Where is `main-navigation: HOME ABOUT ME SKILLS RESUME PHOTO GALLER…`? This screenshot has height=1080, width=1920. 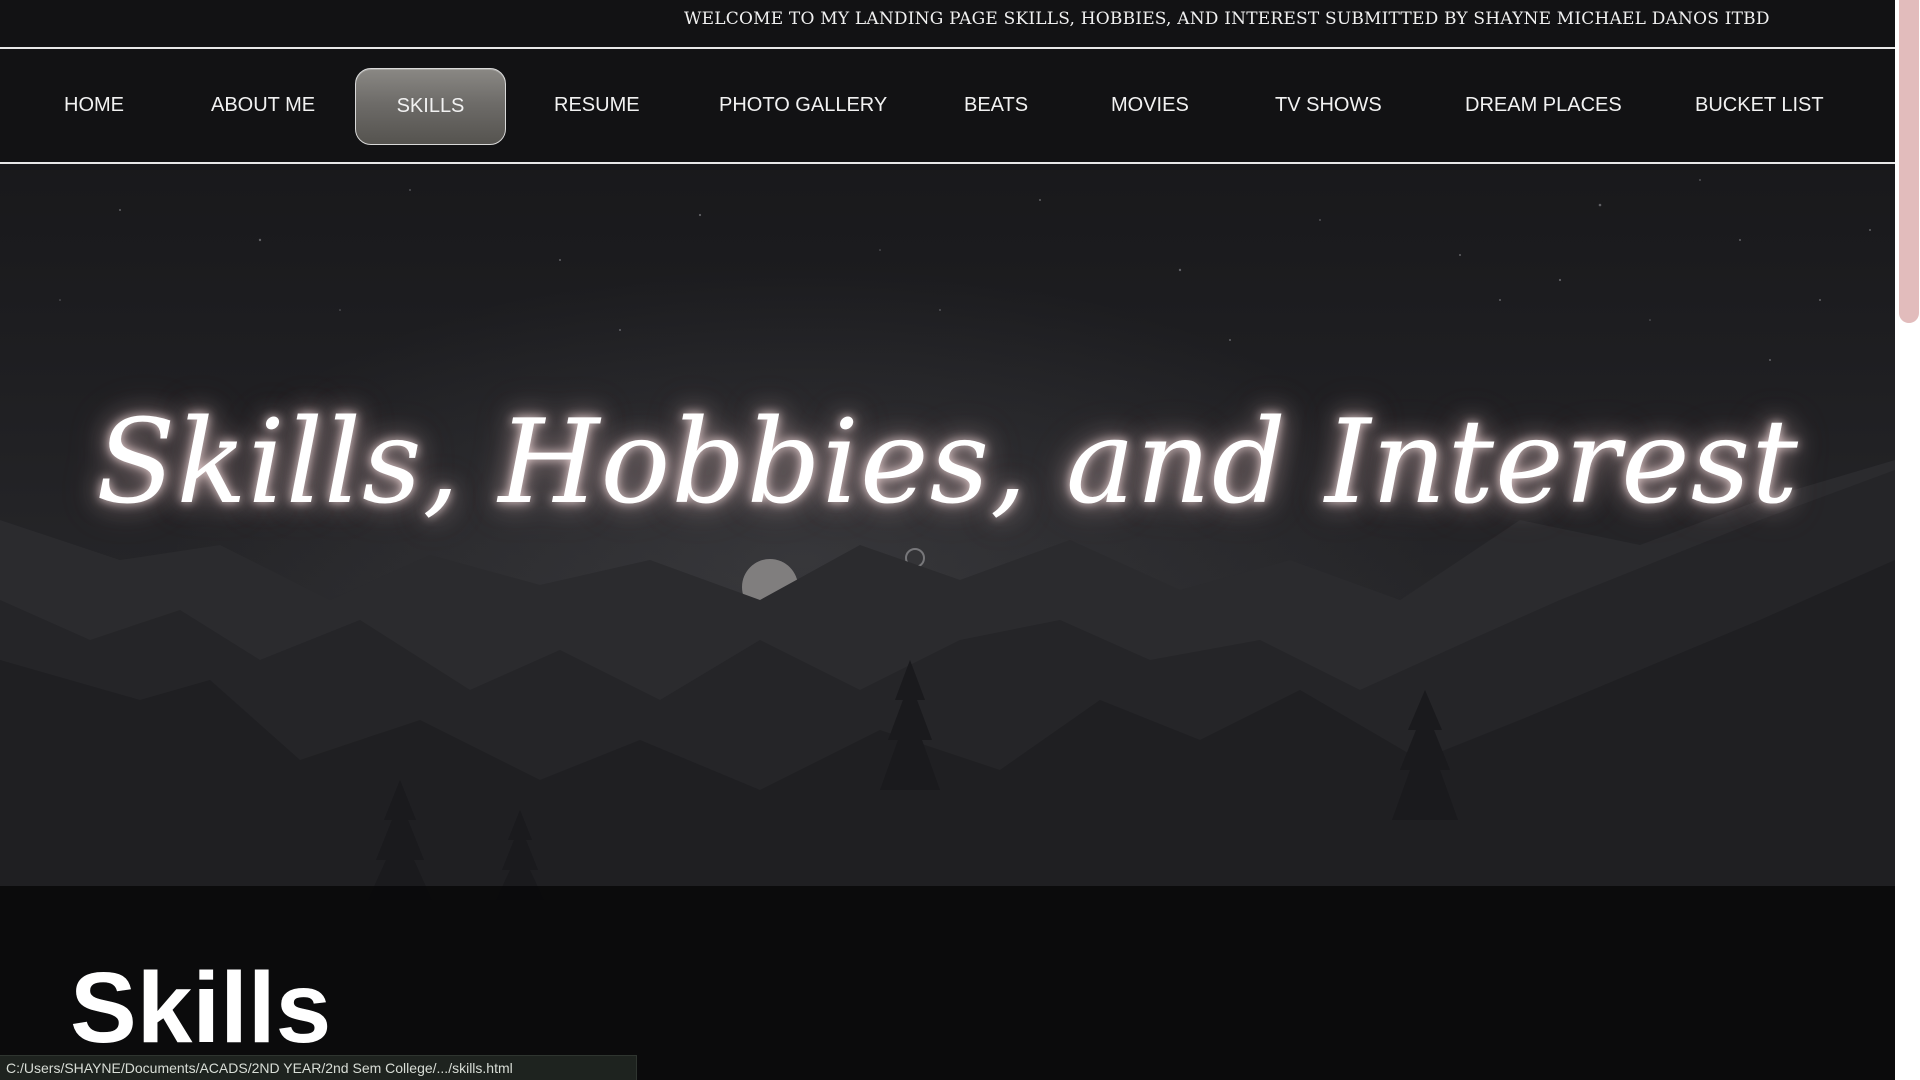 main-navigation: HOME ABOUT ME SKILLS RESUME PHOTO GALLER… is located at coordinates (947, 106).